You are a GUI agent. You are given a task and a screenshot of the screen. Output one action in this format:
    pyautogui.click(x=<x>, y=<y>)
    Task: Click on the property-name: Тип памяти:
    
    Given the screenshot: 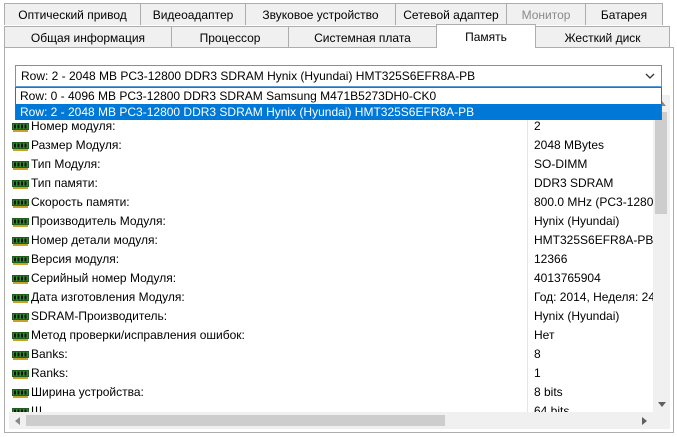 What is the action you would take?
    pyautogui.click(x=64, y=182)
    